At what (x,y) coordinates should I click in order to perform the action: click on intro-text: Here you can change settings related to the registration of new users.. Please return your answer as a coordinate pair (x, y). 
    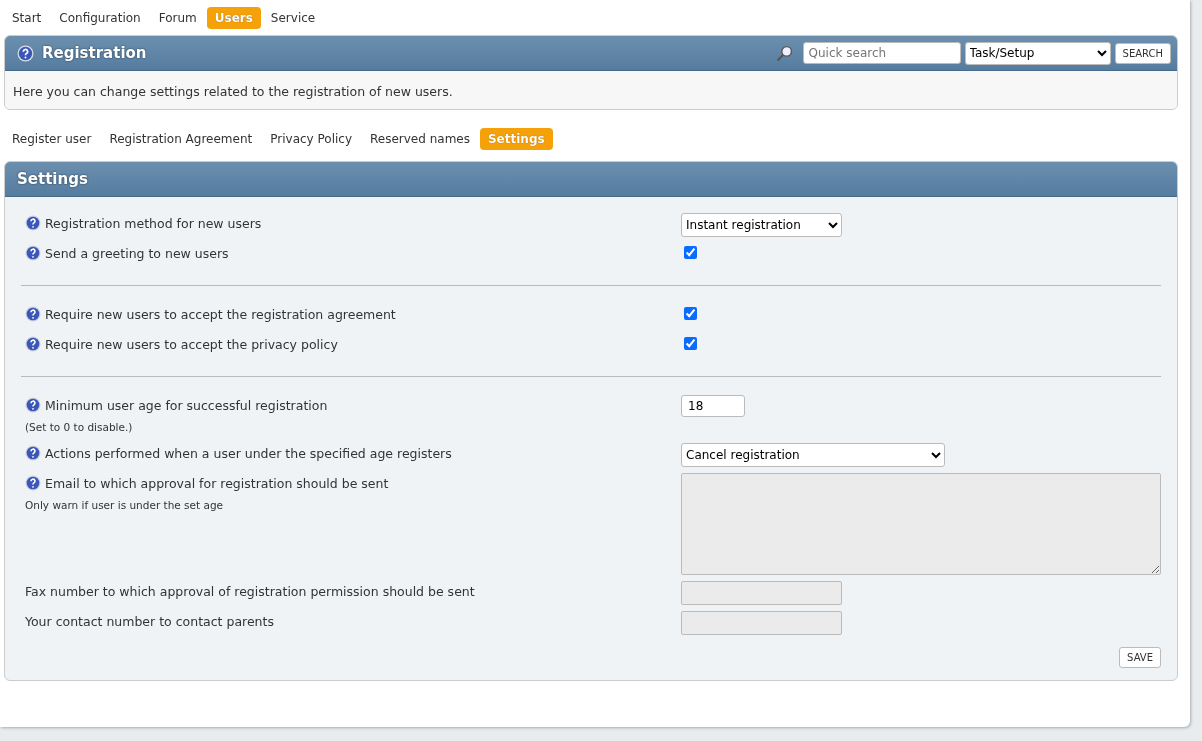
    Looking at the image, I should click on (591, 90).